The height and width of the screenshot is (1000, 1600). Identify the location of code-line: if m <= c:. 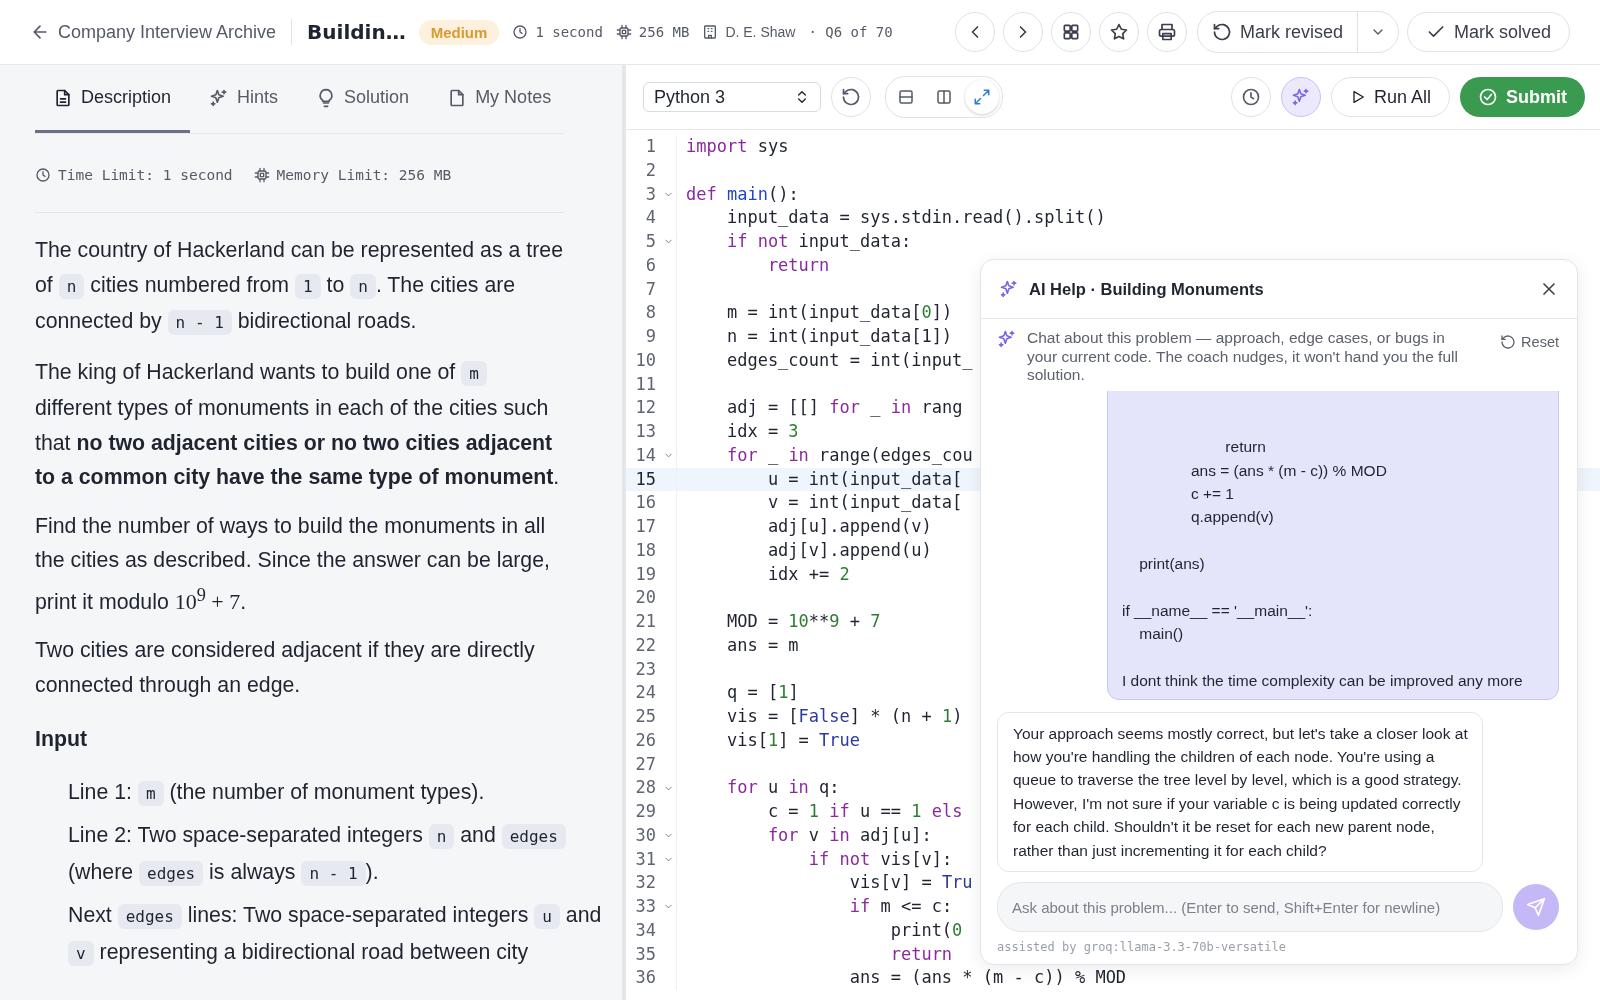
(900, 906).